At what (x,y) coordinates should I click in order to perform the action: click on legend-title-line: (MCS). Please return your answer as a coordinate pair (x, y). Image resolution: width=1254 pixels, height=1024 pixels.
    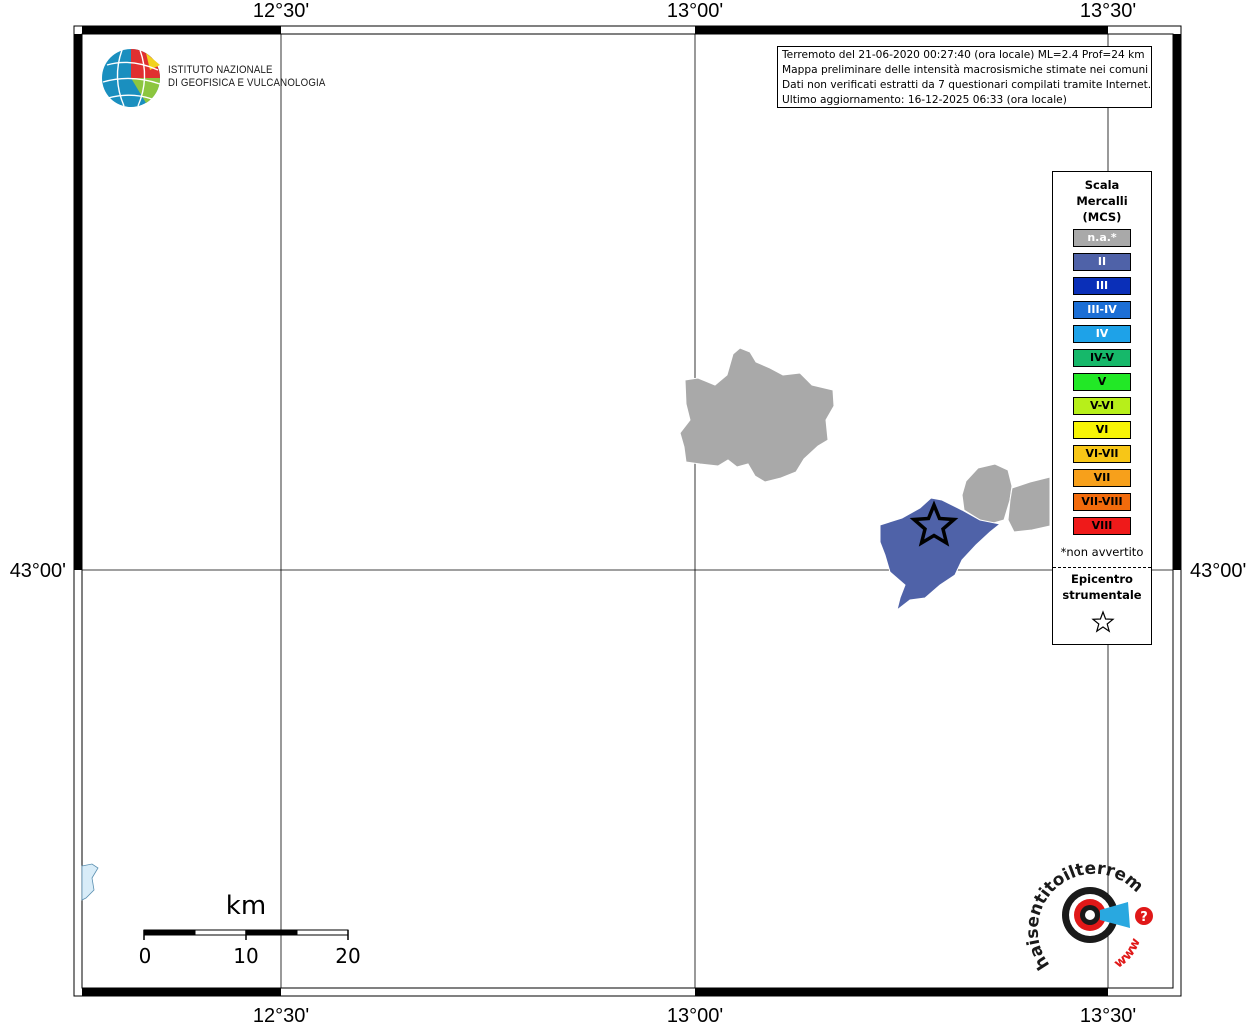
    Looking at the image, I should click on (1102, 217).